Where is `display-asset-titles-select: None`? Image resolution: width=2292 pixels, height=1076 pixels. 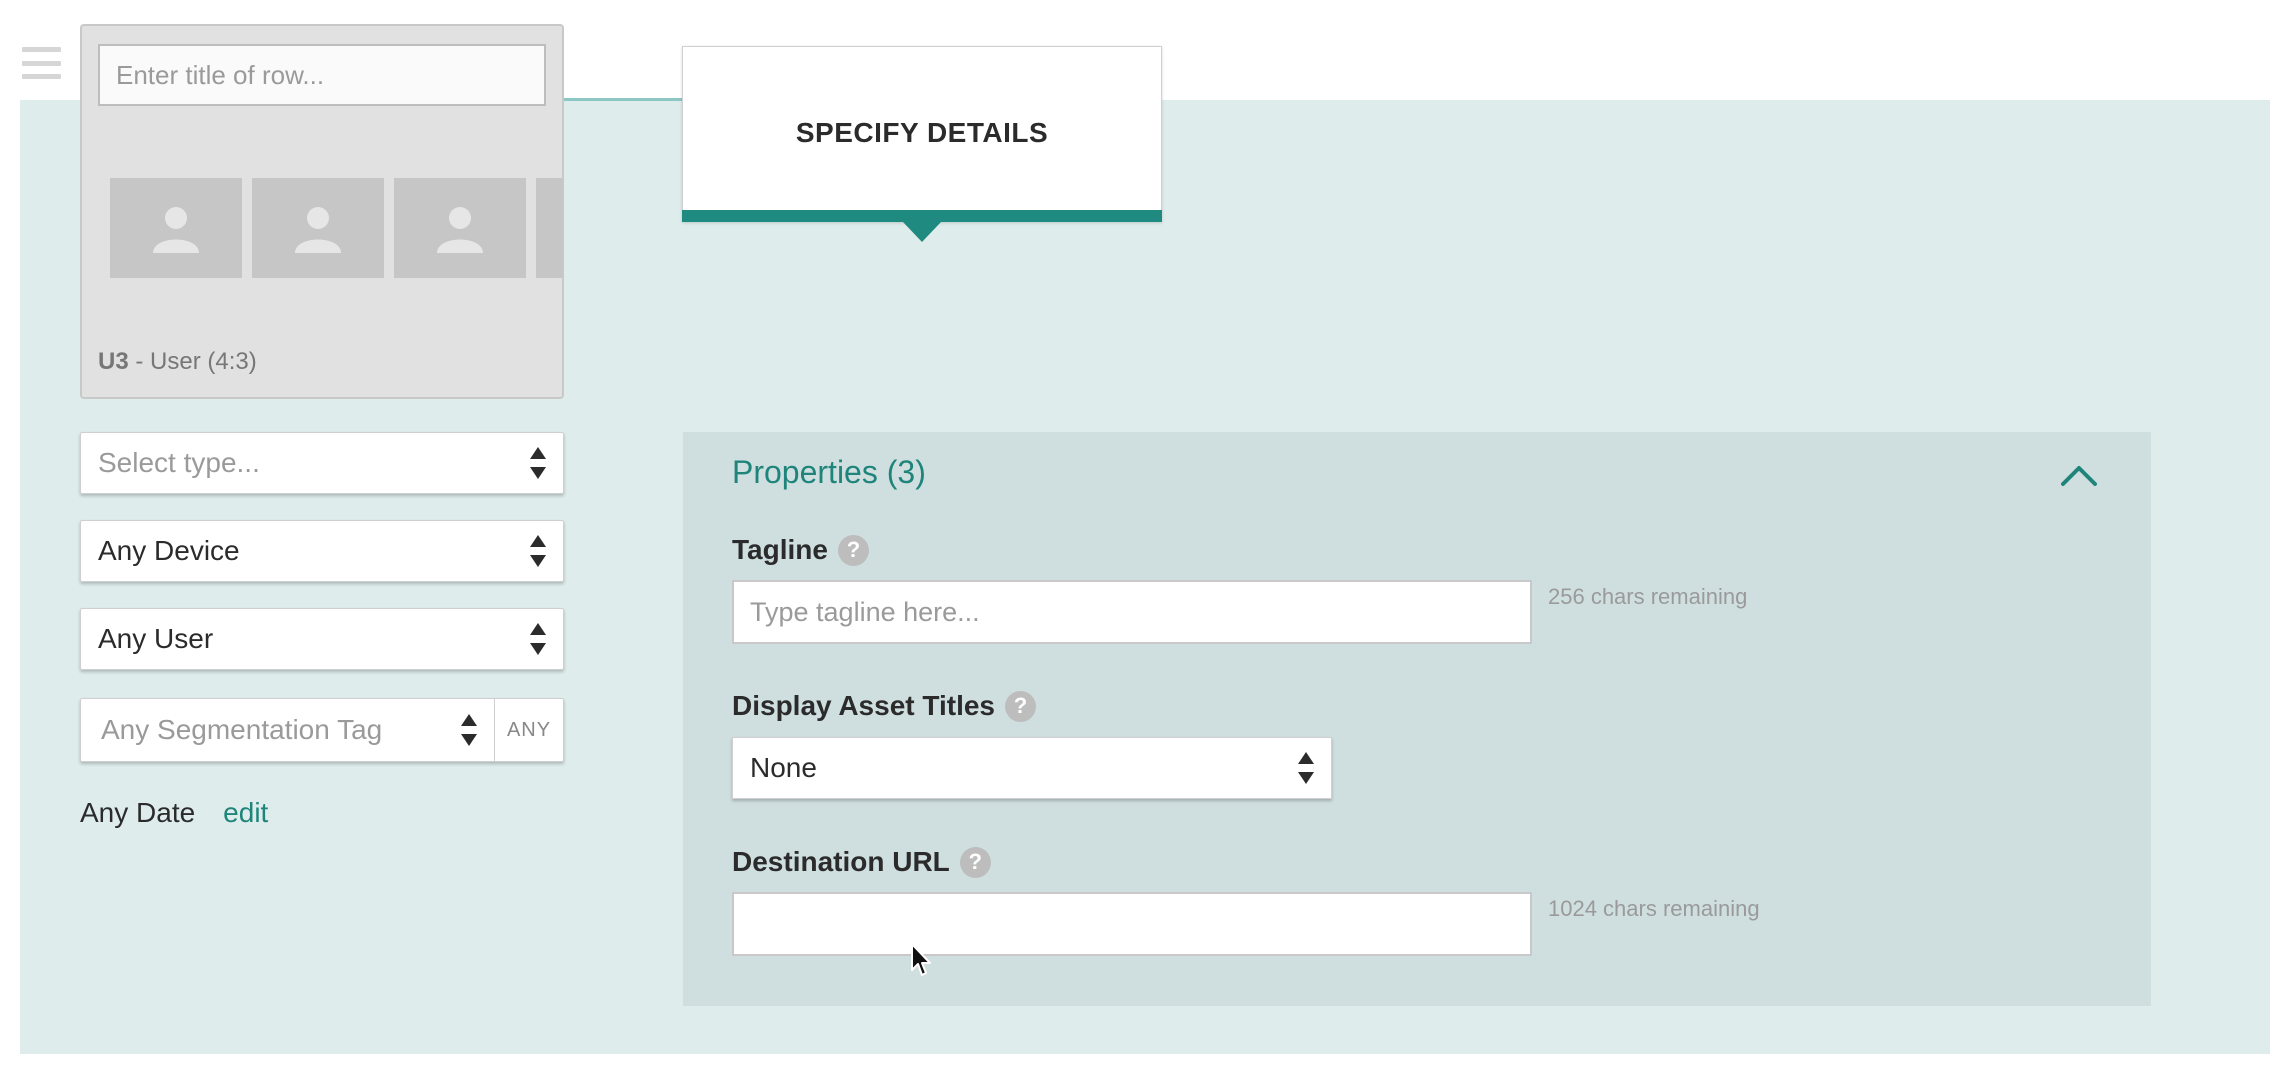 display-asset-titles-select: None is located at coordinates (1032, 768).